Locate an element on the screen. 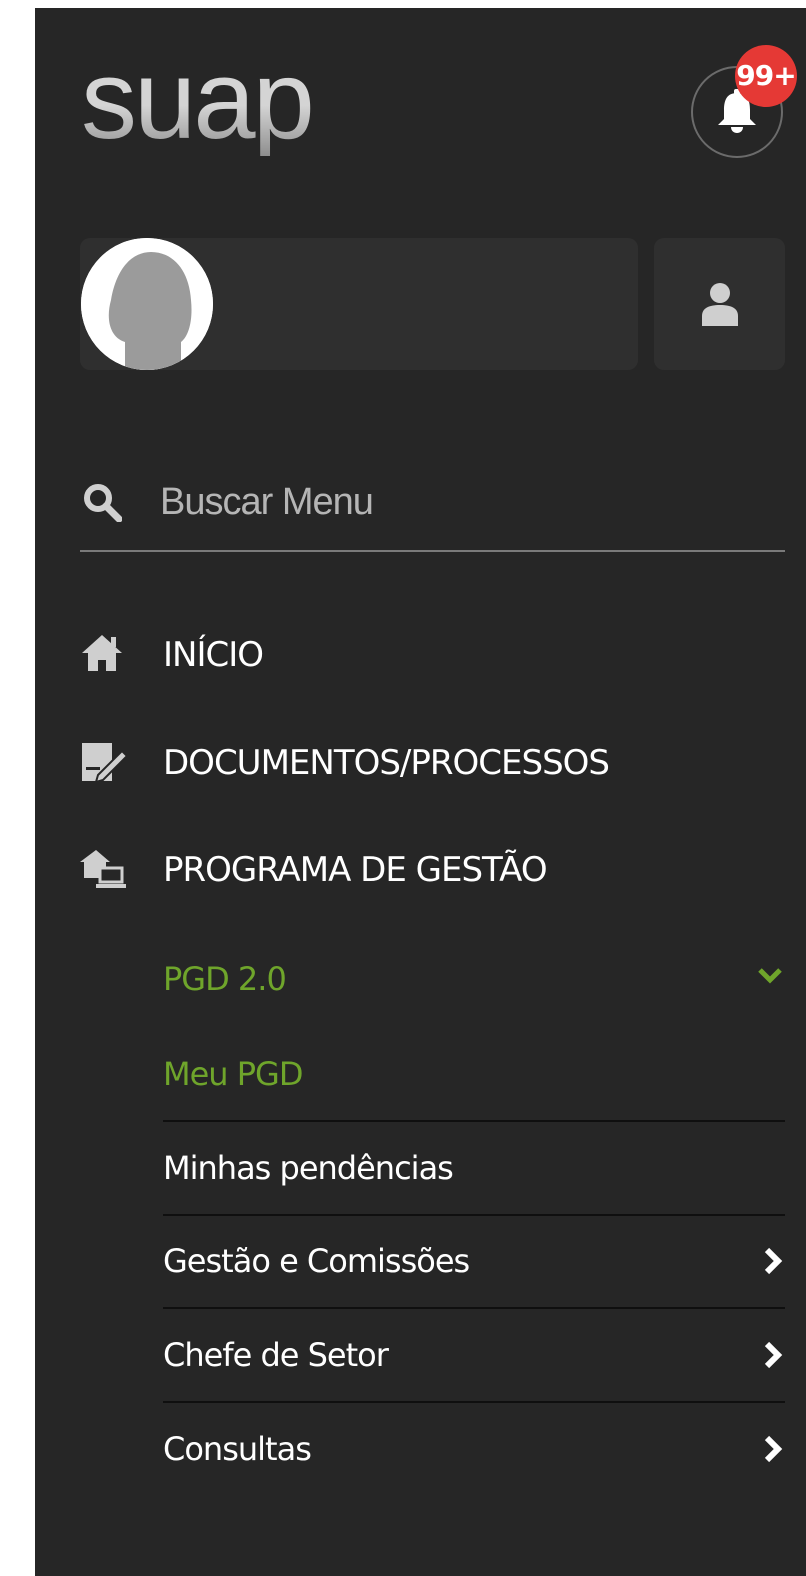 This screenshot has width=806, height=1576. menu-item-documentos-processos: DOCUMENTOS/PROCESSOS is located at coordinates (432, 763).